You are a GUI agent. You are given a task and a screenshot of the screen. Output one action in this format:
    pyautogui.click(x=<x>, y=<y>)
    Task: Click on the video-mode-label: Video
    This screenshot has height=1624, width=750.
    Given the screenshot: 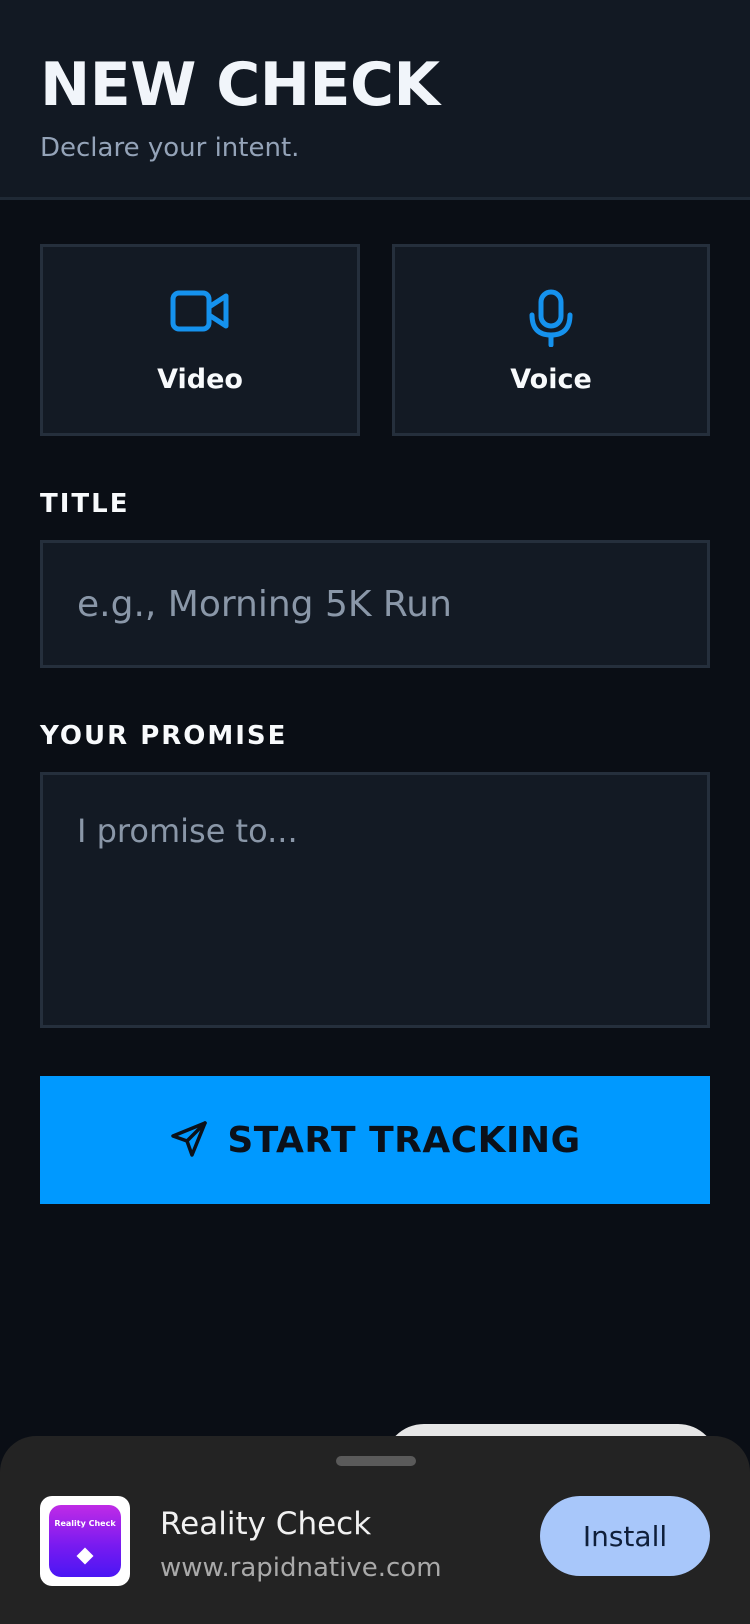 What is the action you would take?
    pyautogui.click(x=200, y=379)
    